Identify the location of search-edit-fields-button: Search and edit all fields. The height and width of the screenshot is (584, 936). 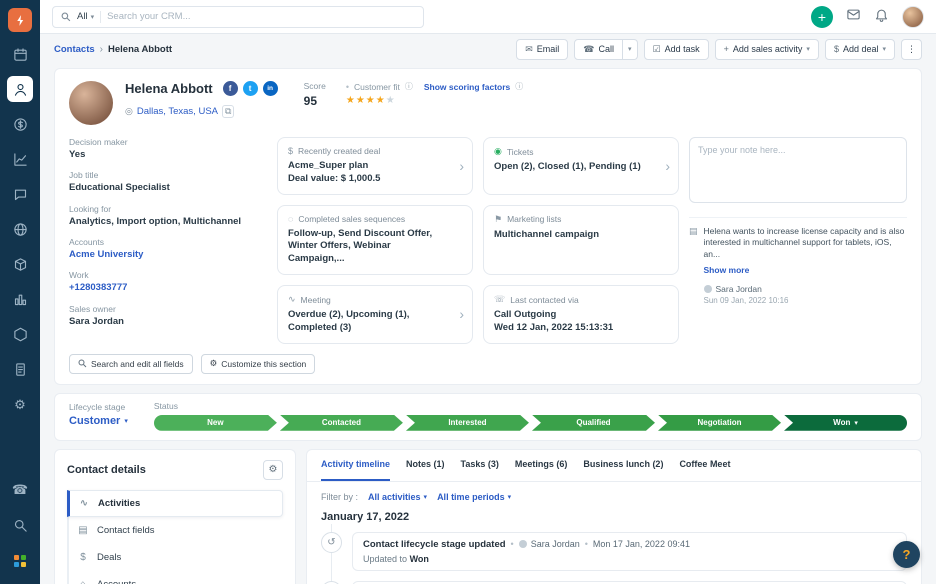
(131, 363).